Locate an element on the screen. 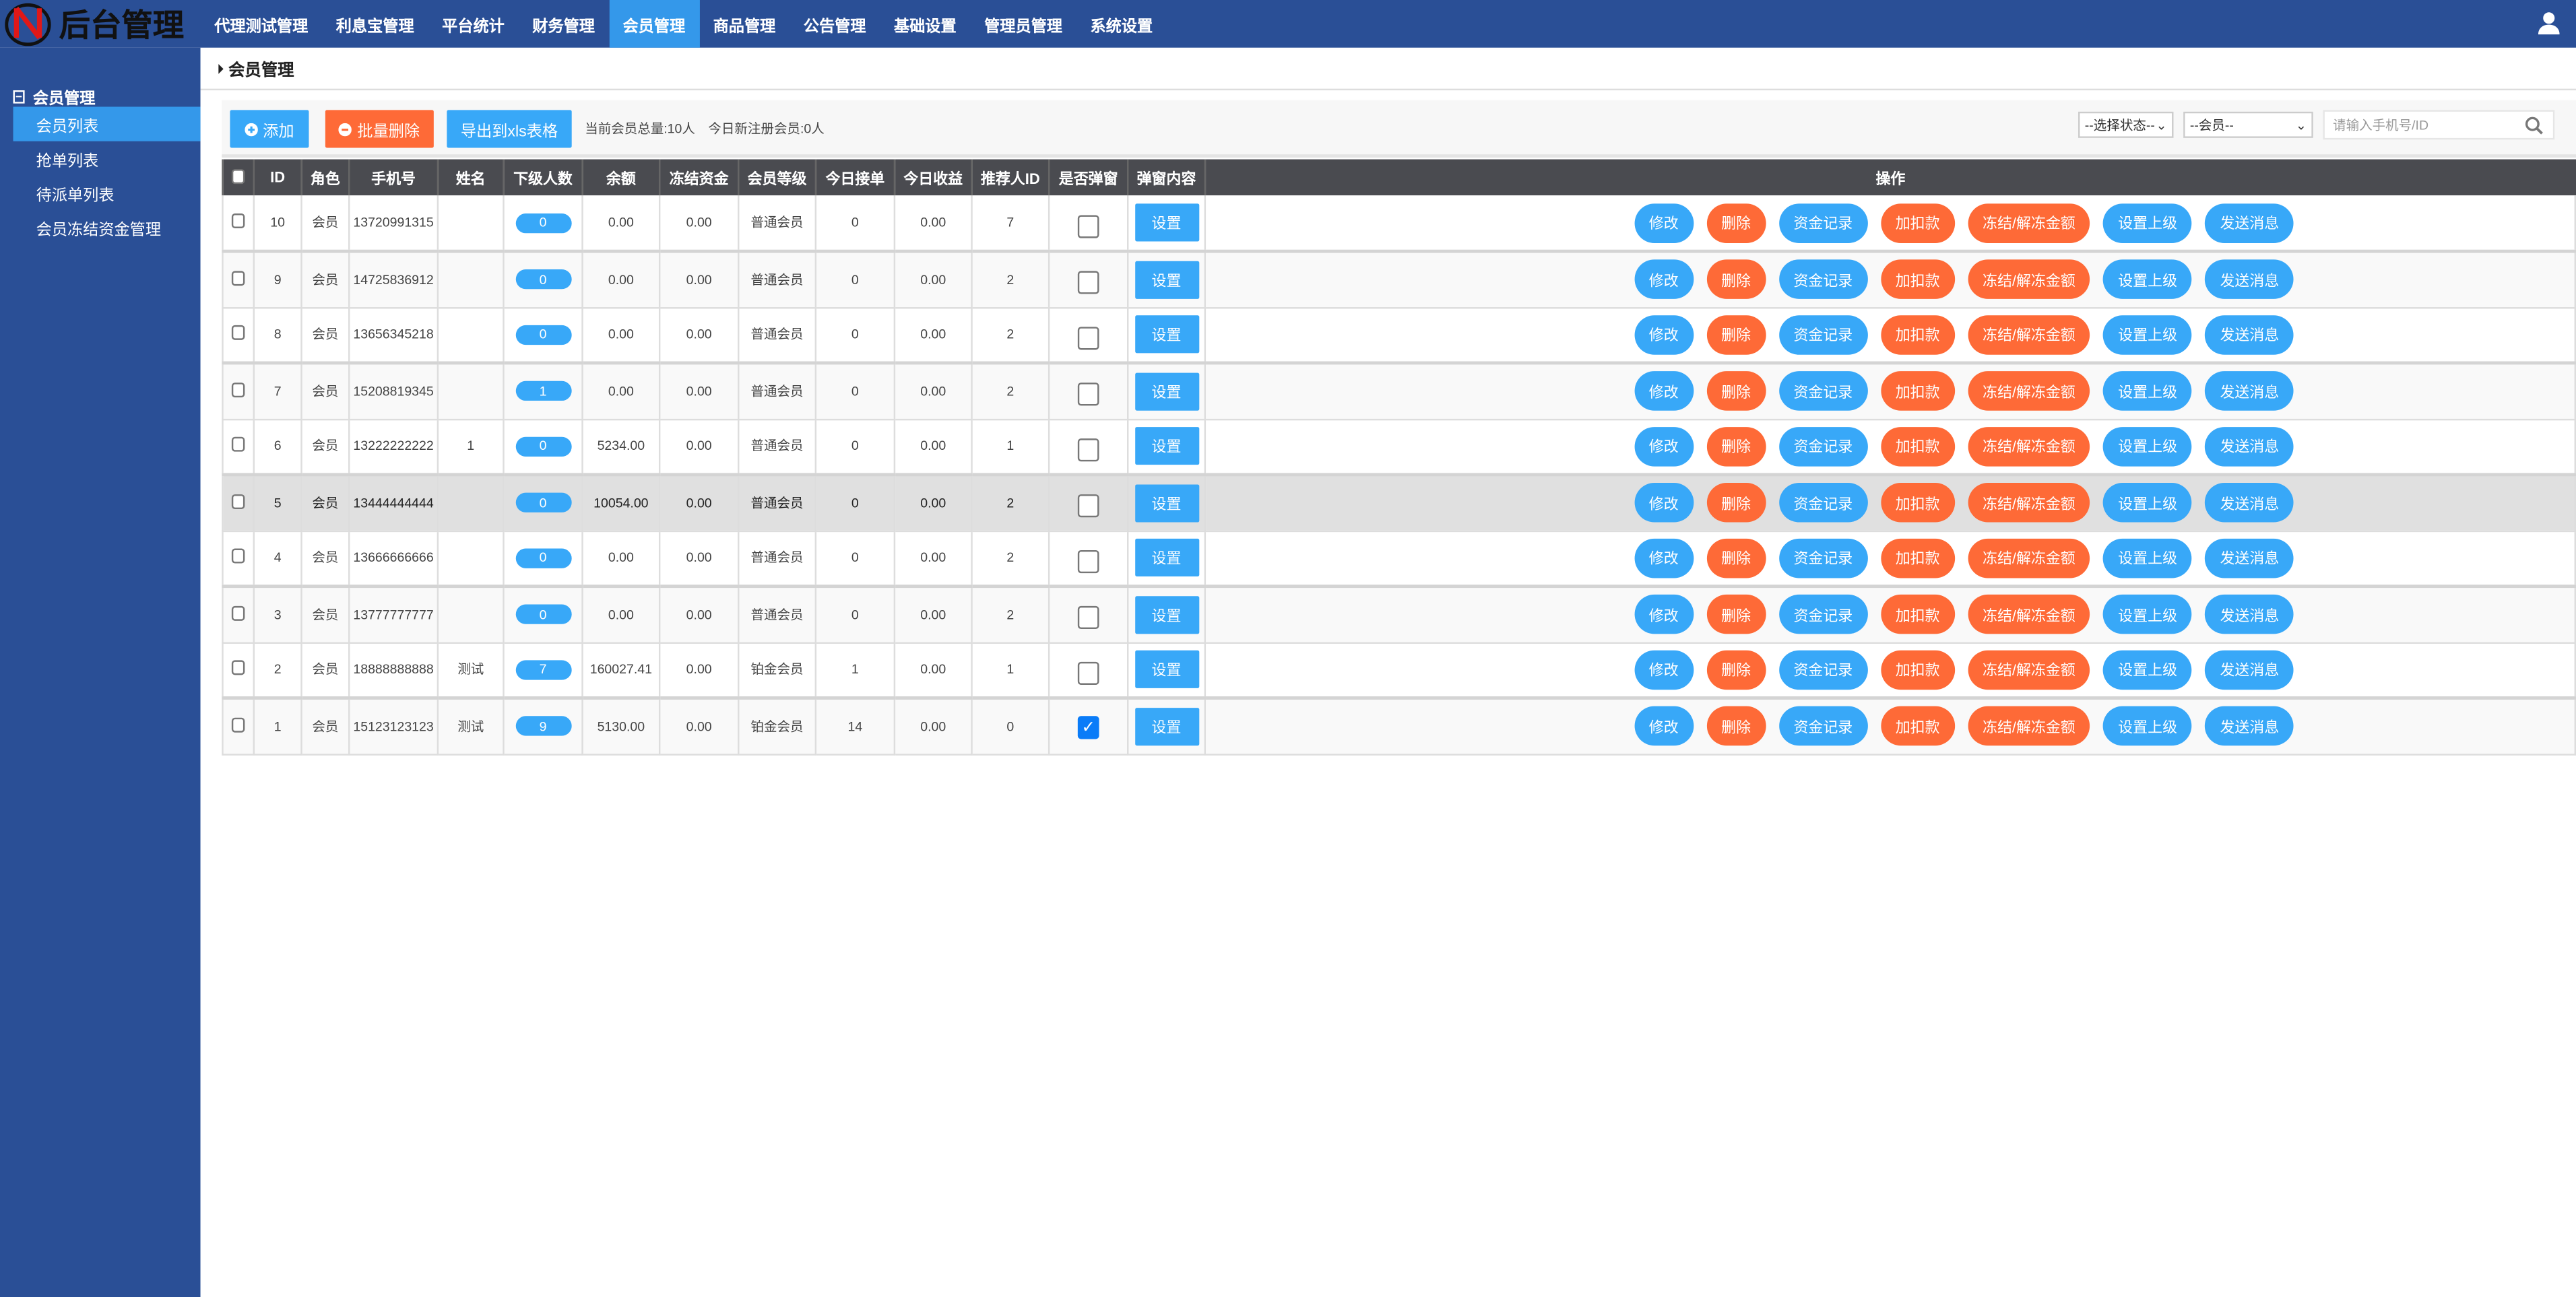  user-icon is located at coordinates (2549, 23).